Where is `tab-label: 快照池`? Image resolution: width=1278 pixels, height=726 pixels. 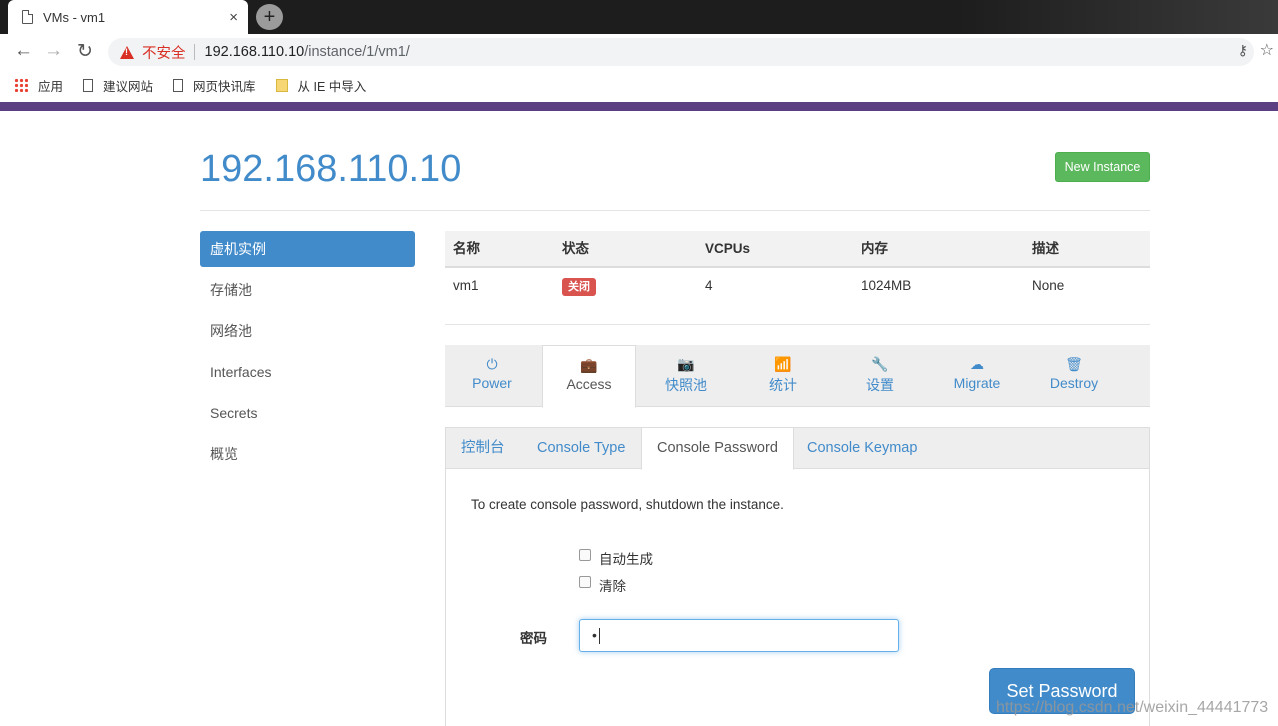
tab-label: 快照池 is located at coordinates (686, 385).